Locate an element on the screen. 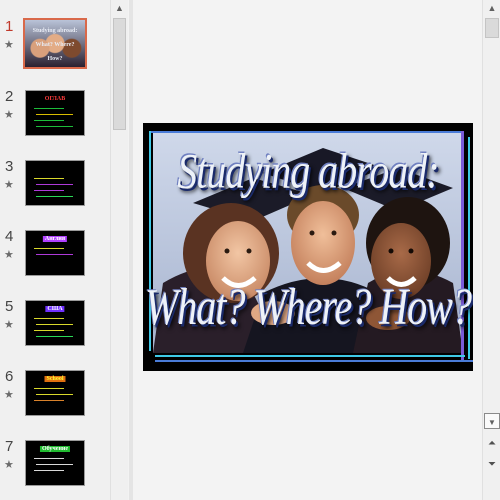 The height and width of the screenshot is (500, 500). thumbnail-image: ОГЛАВ is located at coordinates (55, 113).